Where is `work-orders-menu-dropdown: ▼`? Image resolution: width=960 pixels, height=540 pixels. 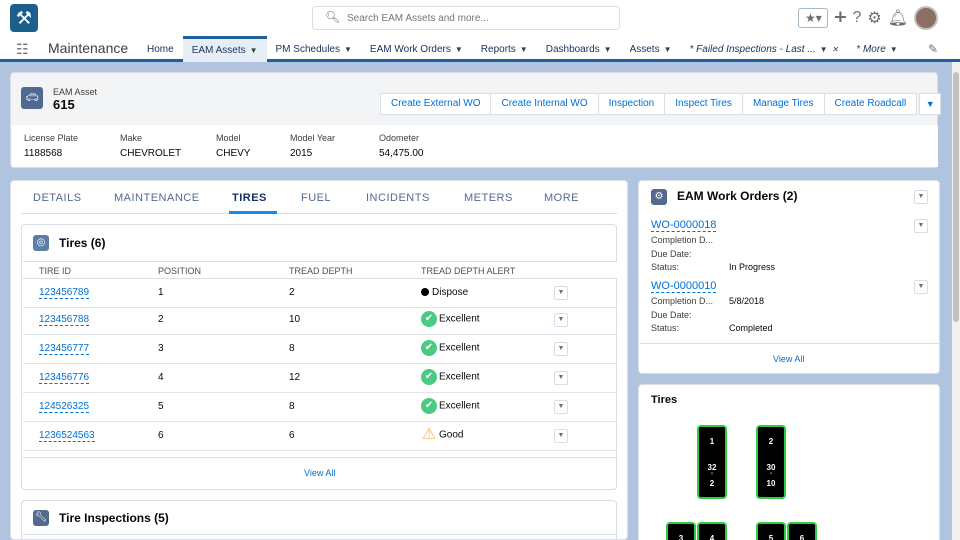
work-orders-menu-dropdown: ▼ is located at coordinates (921, 197).